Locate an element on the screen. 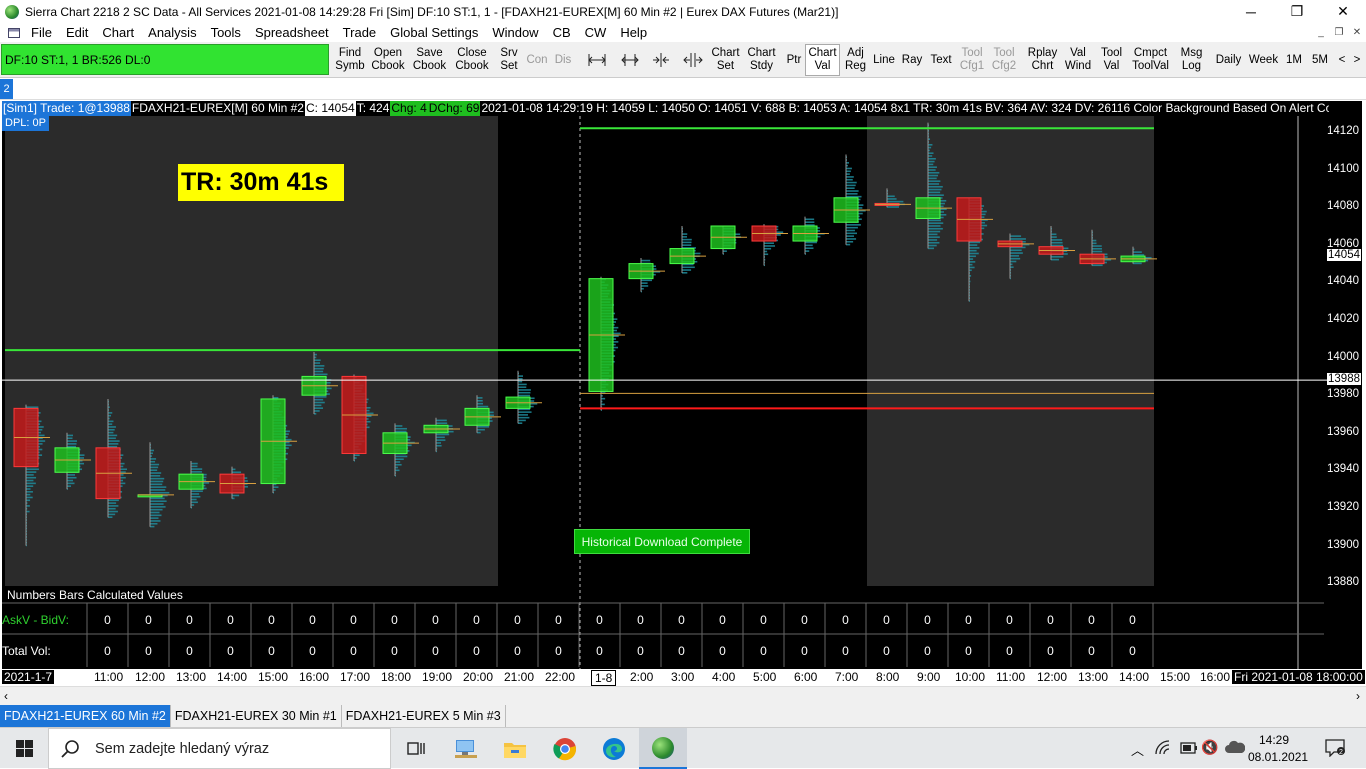  toolbar-1m-button: 1M is located at coordinates (1294, 60).